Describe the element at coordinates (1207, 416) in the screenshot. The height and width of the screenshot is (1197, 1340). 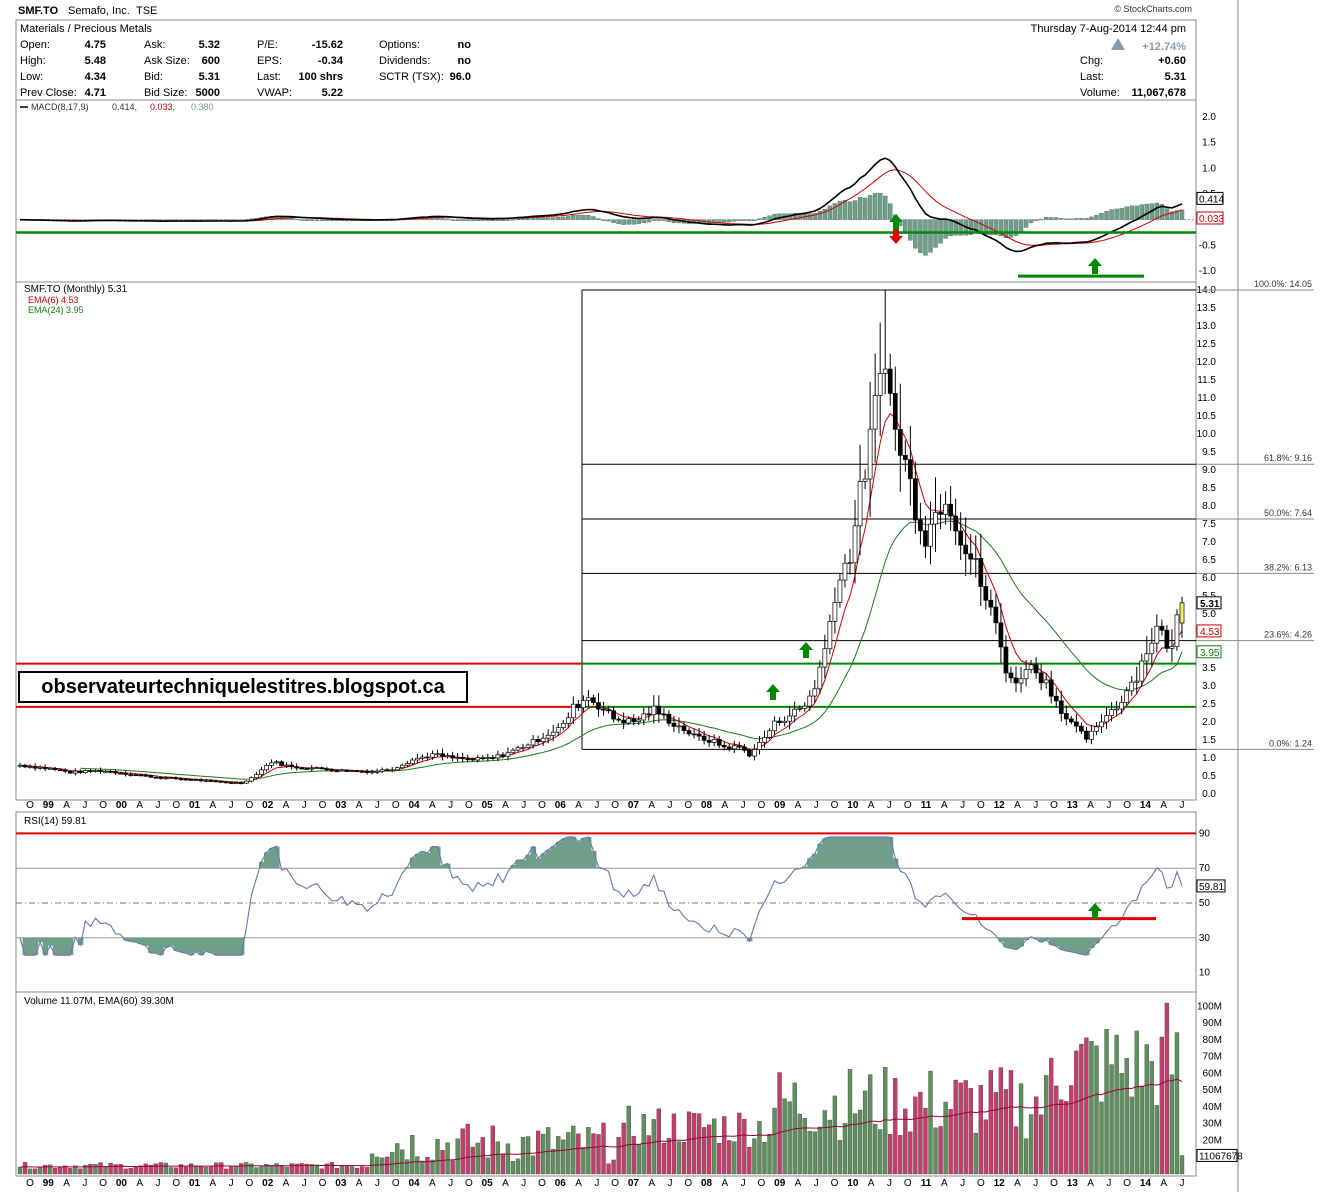
I see `price-tick: 10.5` at that location.